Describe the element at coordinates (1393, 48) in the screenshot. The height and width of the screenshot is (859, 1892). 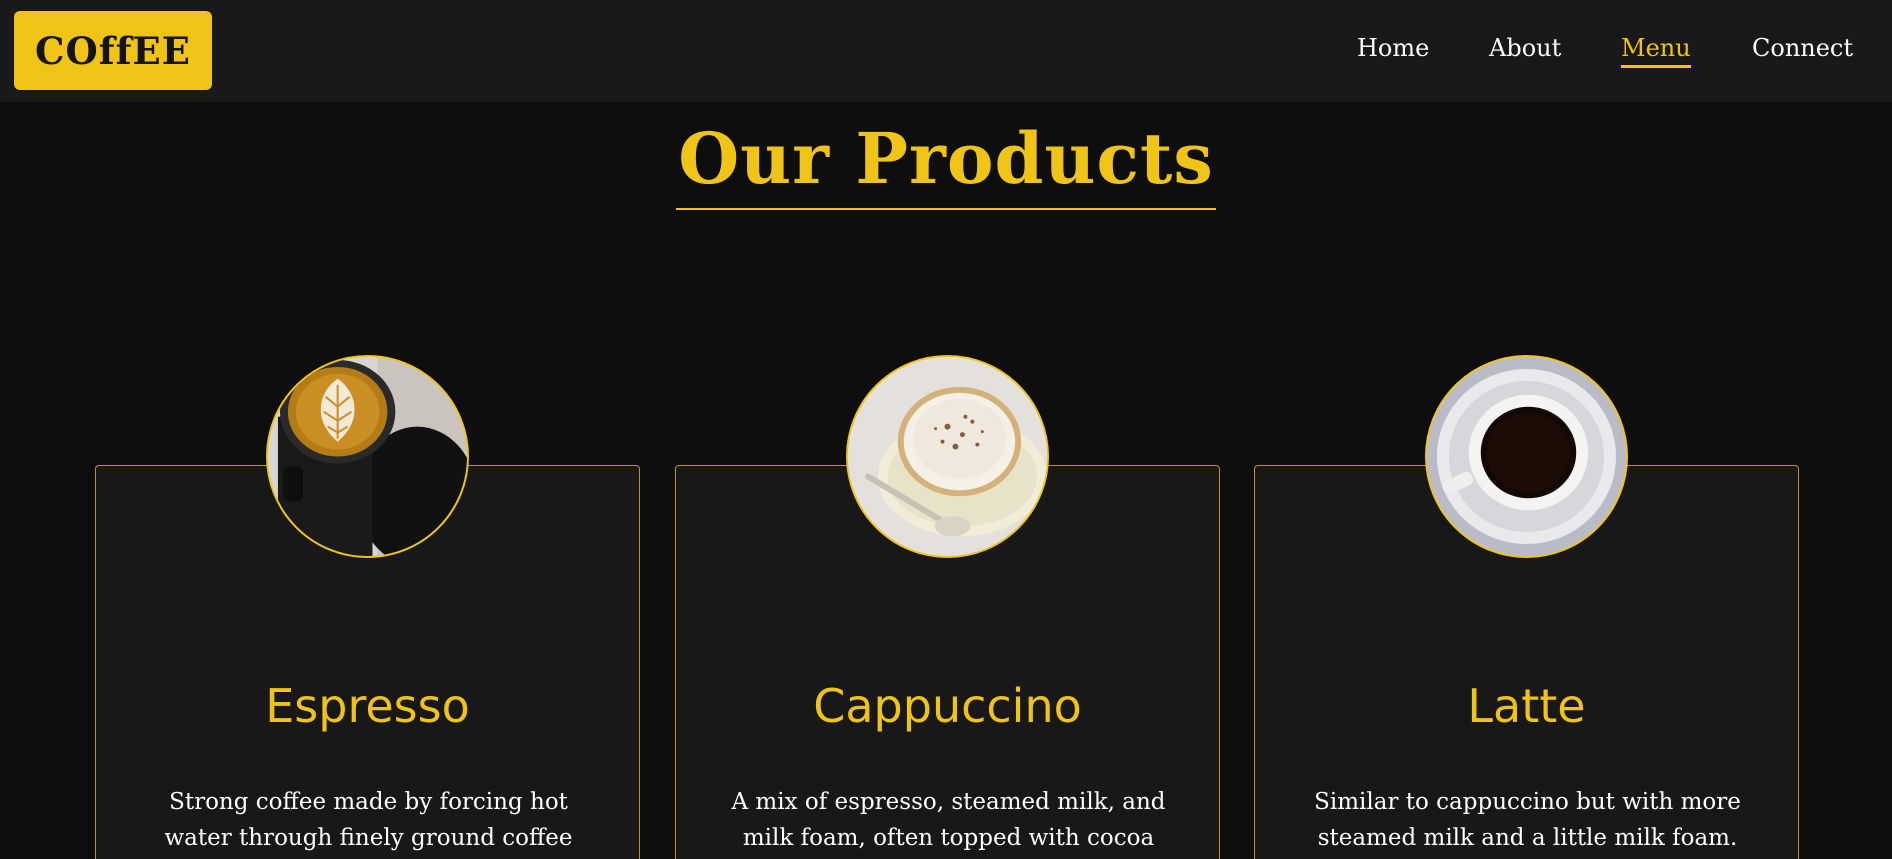
I see `nav-link-home: Home` at that location.